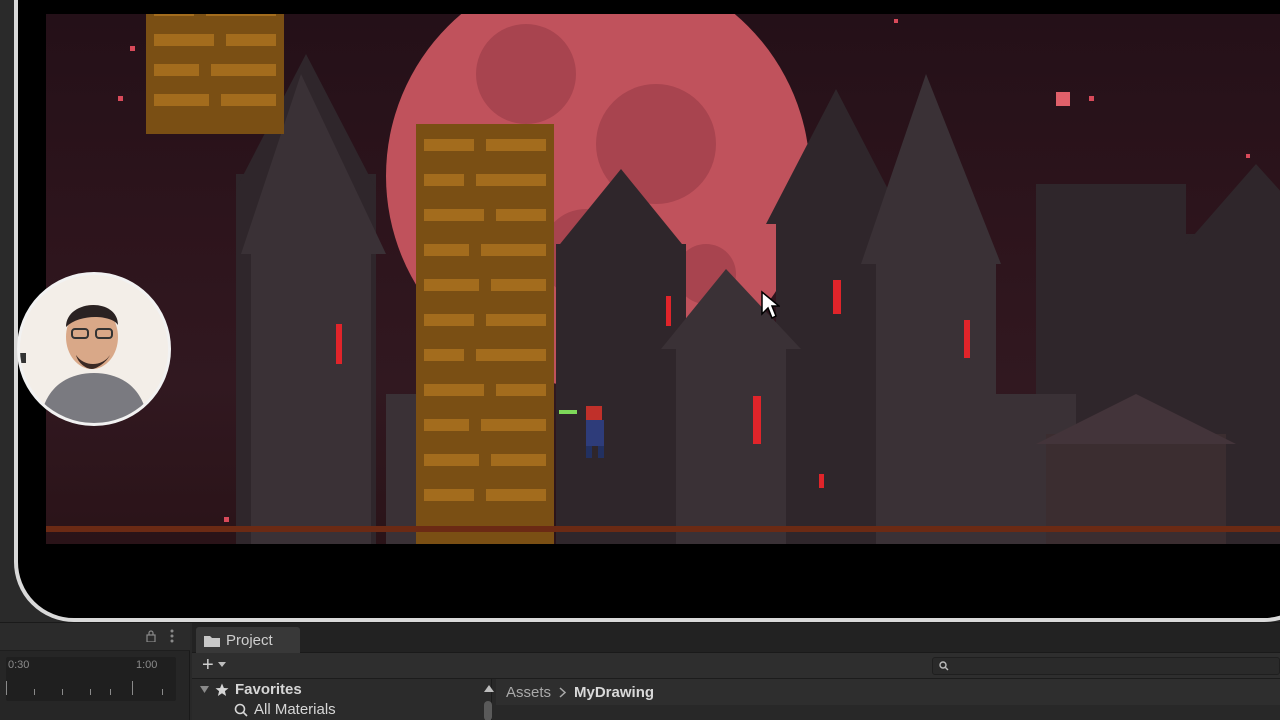  Describe the element at coordinates (222, 689) in the screenshot. I see `star-icon` at that location.